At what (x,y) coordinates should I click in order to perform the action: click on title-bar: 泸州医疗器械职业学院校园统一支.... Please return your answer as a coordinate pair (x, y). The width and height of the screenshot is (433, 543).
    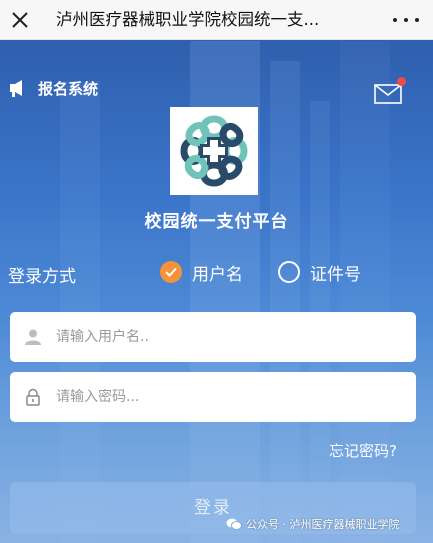
    Looking at the image, I should click on (216, 20).